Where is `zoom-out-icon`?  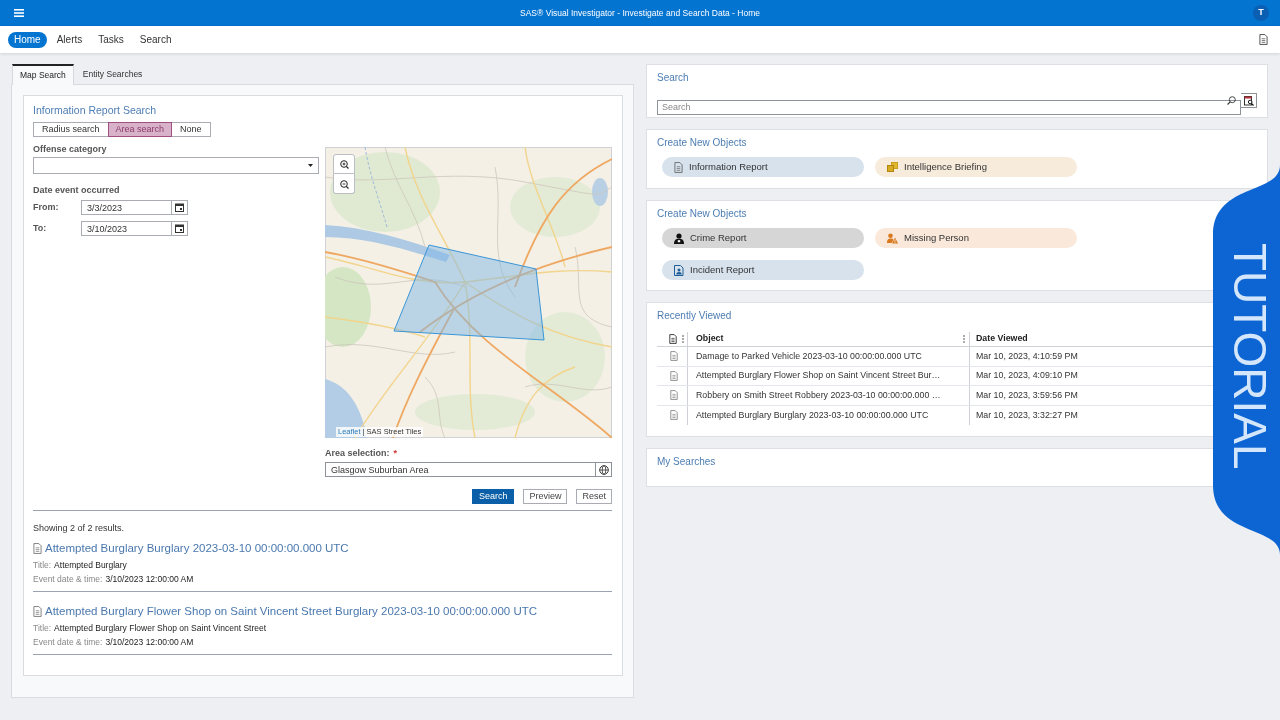 zoom-out-icon is located at coordinates (344, 183).